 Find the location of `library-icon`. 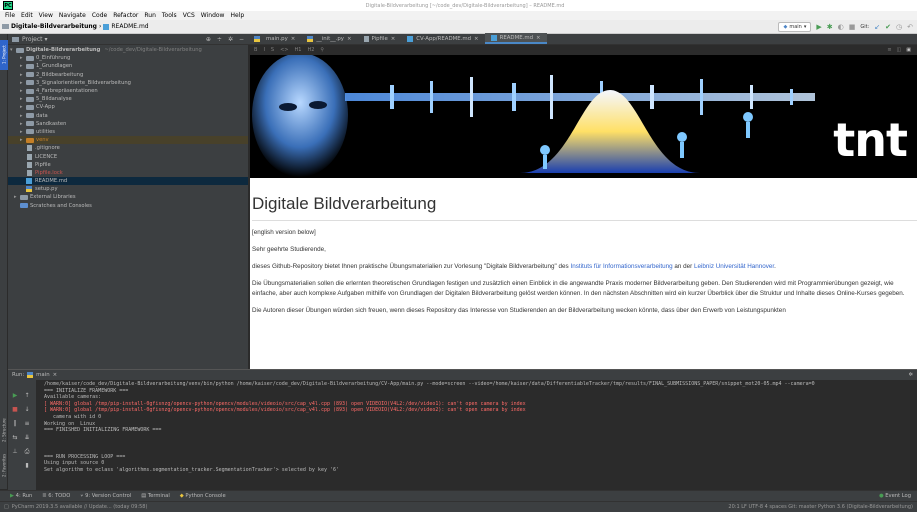

library-icon is located at coordinates (24, 197).